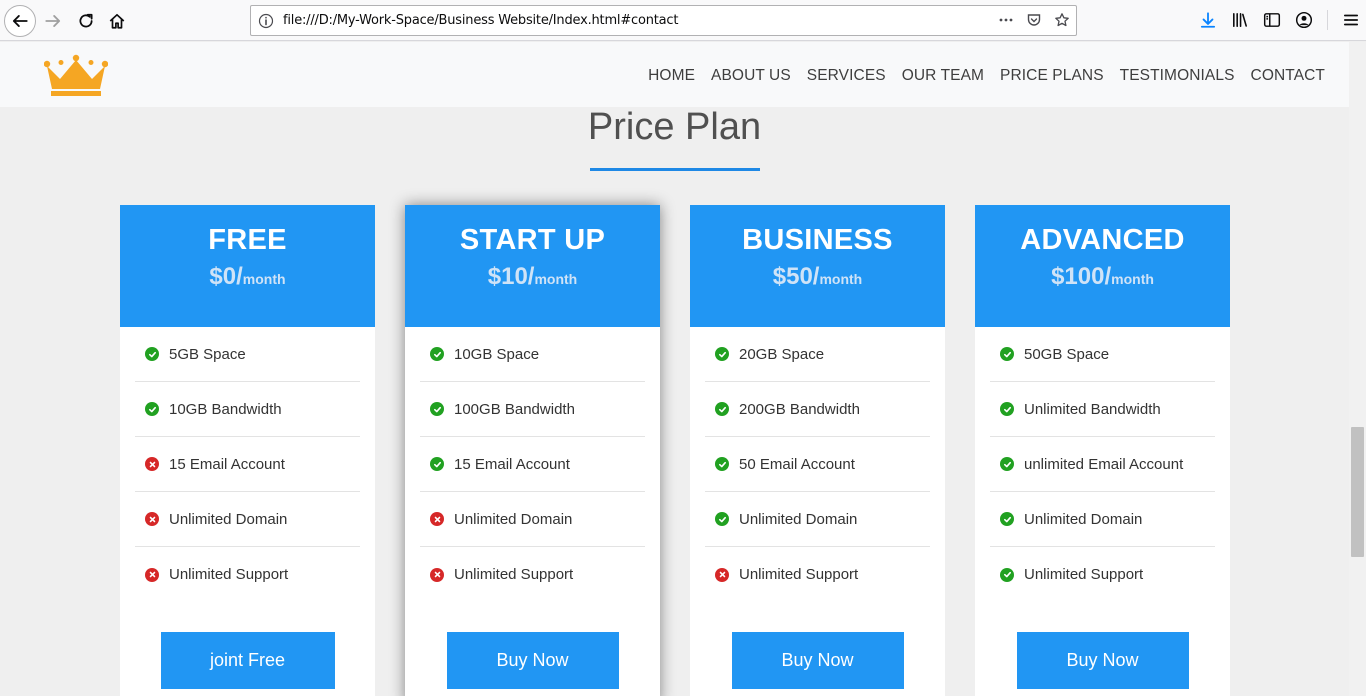 The height and width of the screenshot is (696, 1366). I want to click on page-scrollbar, so click(1357, 369).